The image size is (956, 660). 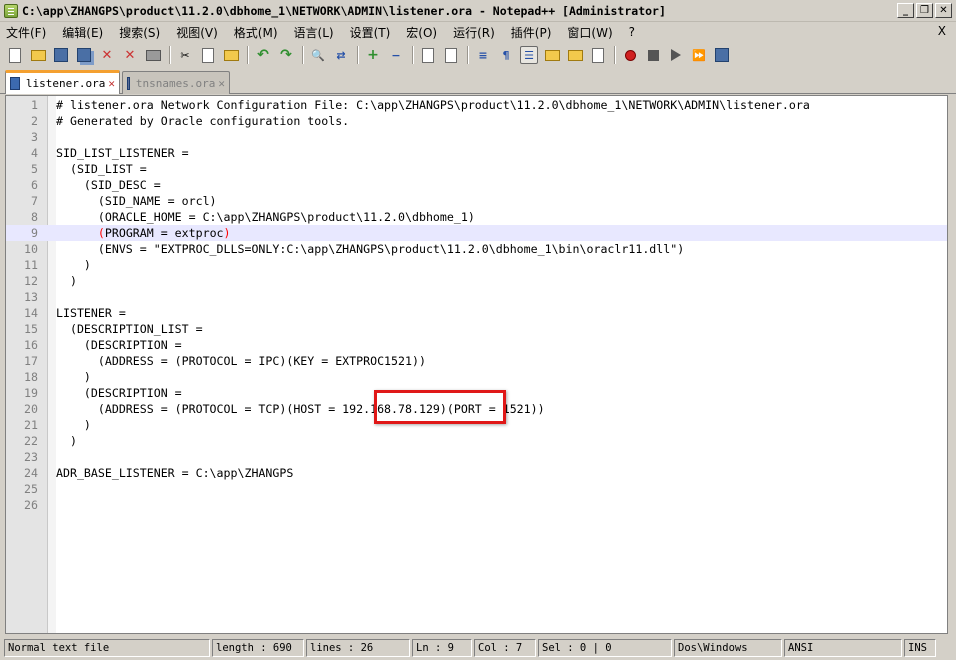 I want to click on tab-tnsnames-ora: tnsnames.ora ✕, so click(x=176, y=82).